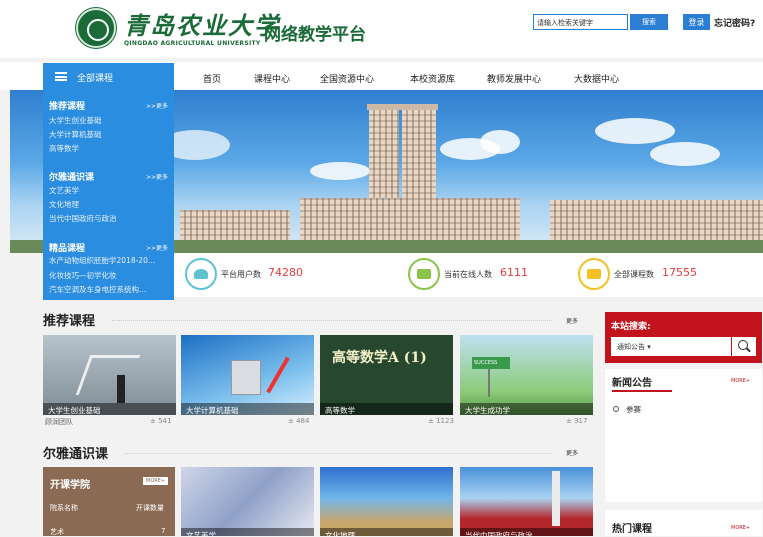 The image size is (763, 537). What do you see at coordinates (410, 219) in the screenshot?
I see `podium-building` at bounding box center [410, 219].